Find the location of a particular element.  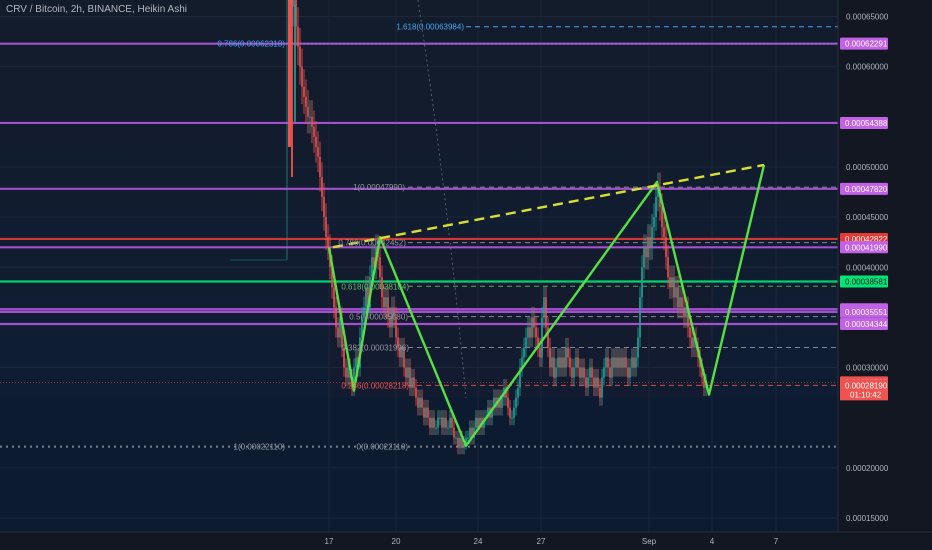

fib-label: 0(0.00022110) is located at coordinates (383, 447).